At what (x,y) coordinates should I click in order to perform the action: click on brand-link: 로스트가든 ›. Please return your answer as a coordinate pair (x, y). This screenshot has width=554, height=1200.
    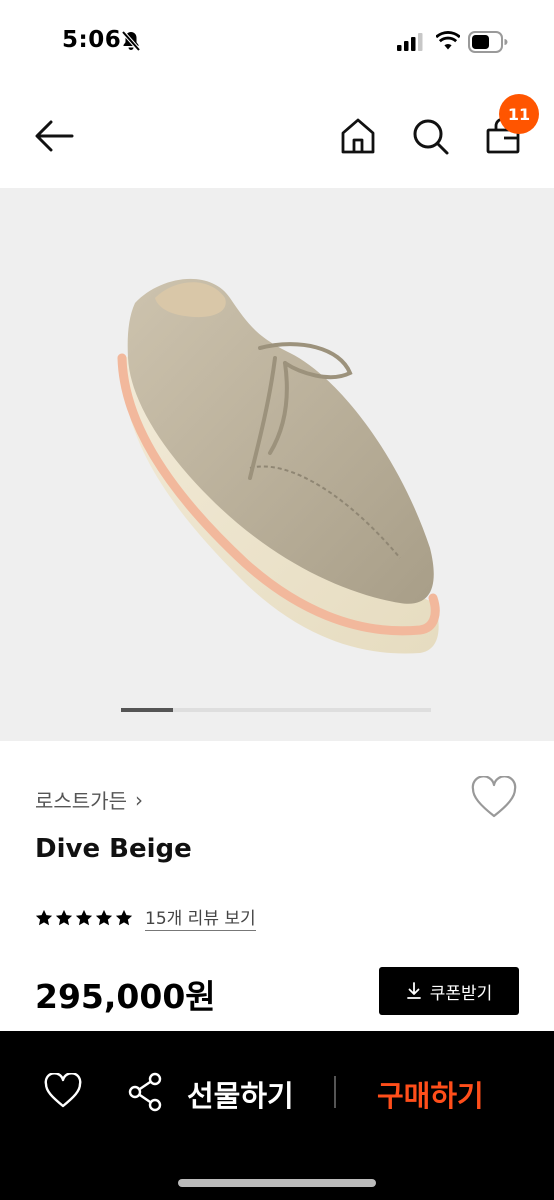
    Looking at the image, I should click on (89, 799).